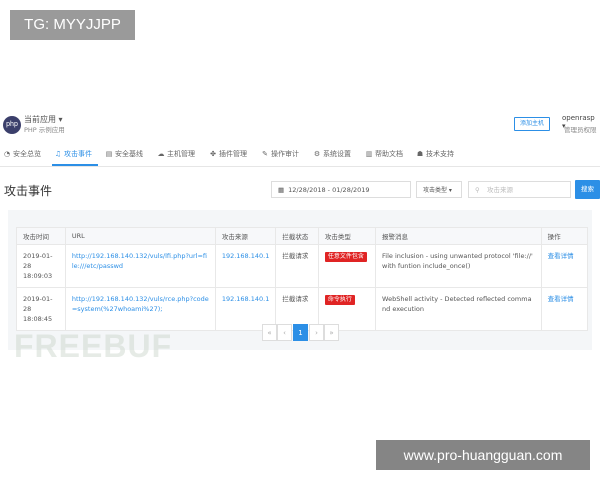 The image size is (600, 480). Describe the element at coordinates (332, 154) in the screenshot. I see `nav-item-settings: ⚙ 系统设置` at that location.